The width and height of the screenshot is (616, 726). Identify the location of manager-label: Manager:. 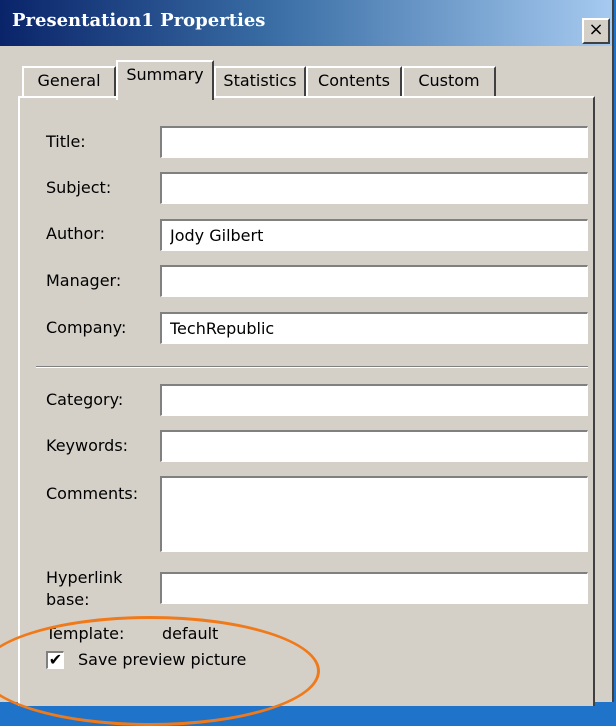
(84, 280).